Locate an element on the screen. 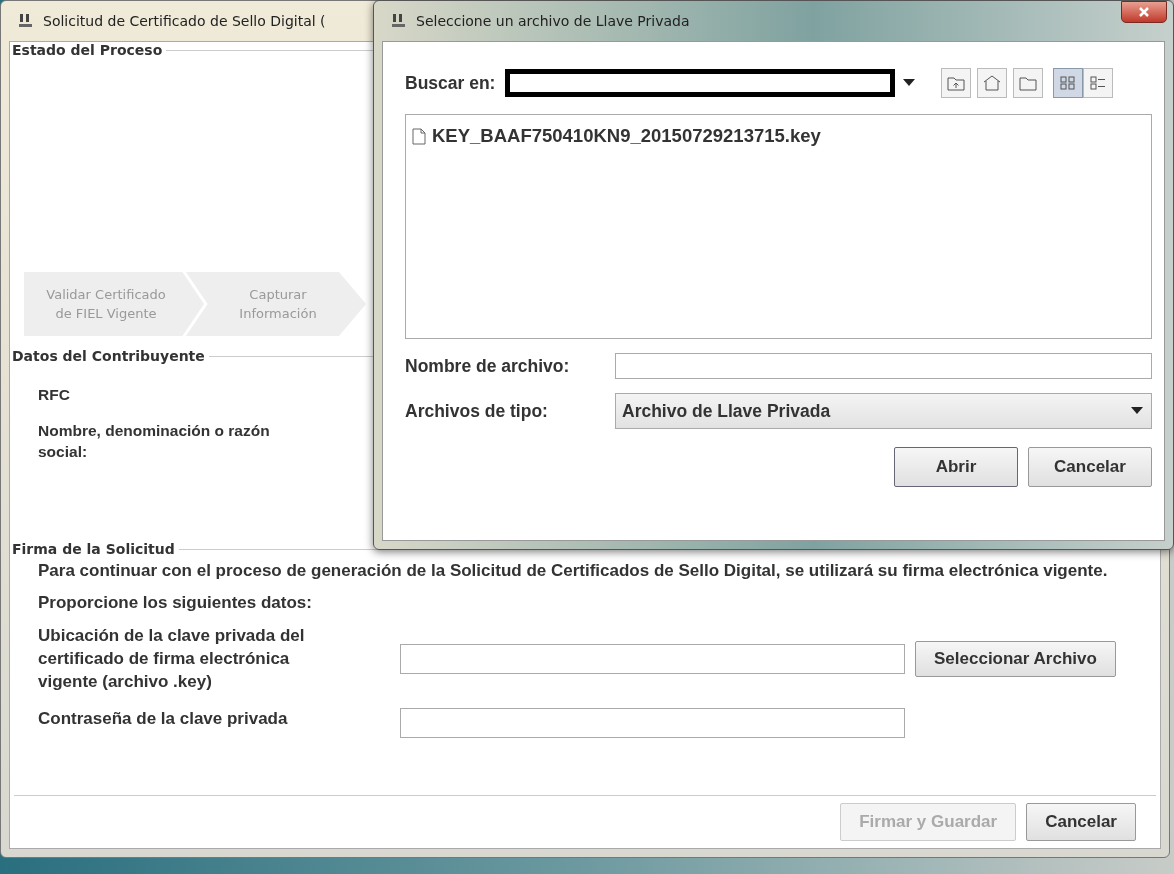 Image resolution: width=1174 pixels, height=874 pixels. section-title: Datos del Contribuyente is located at coordinates (109, 356).